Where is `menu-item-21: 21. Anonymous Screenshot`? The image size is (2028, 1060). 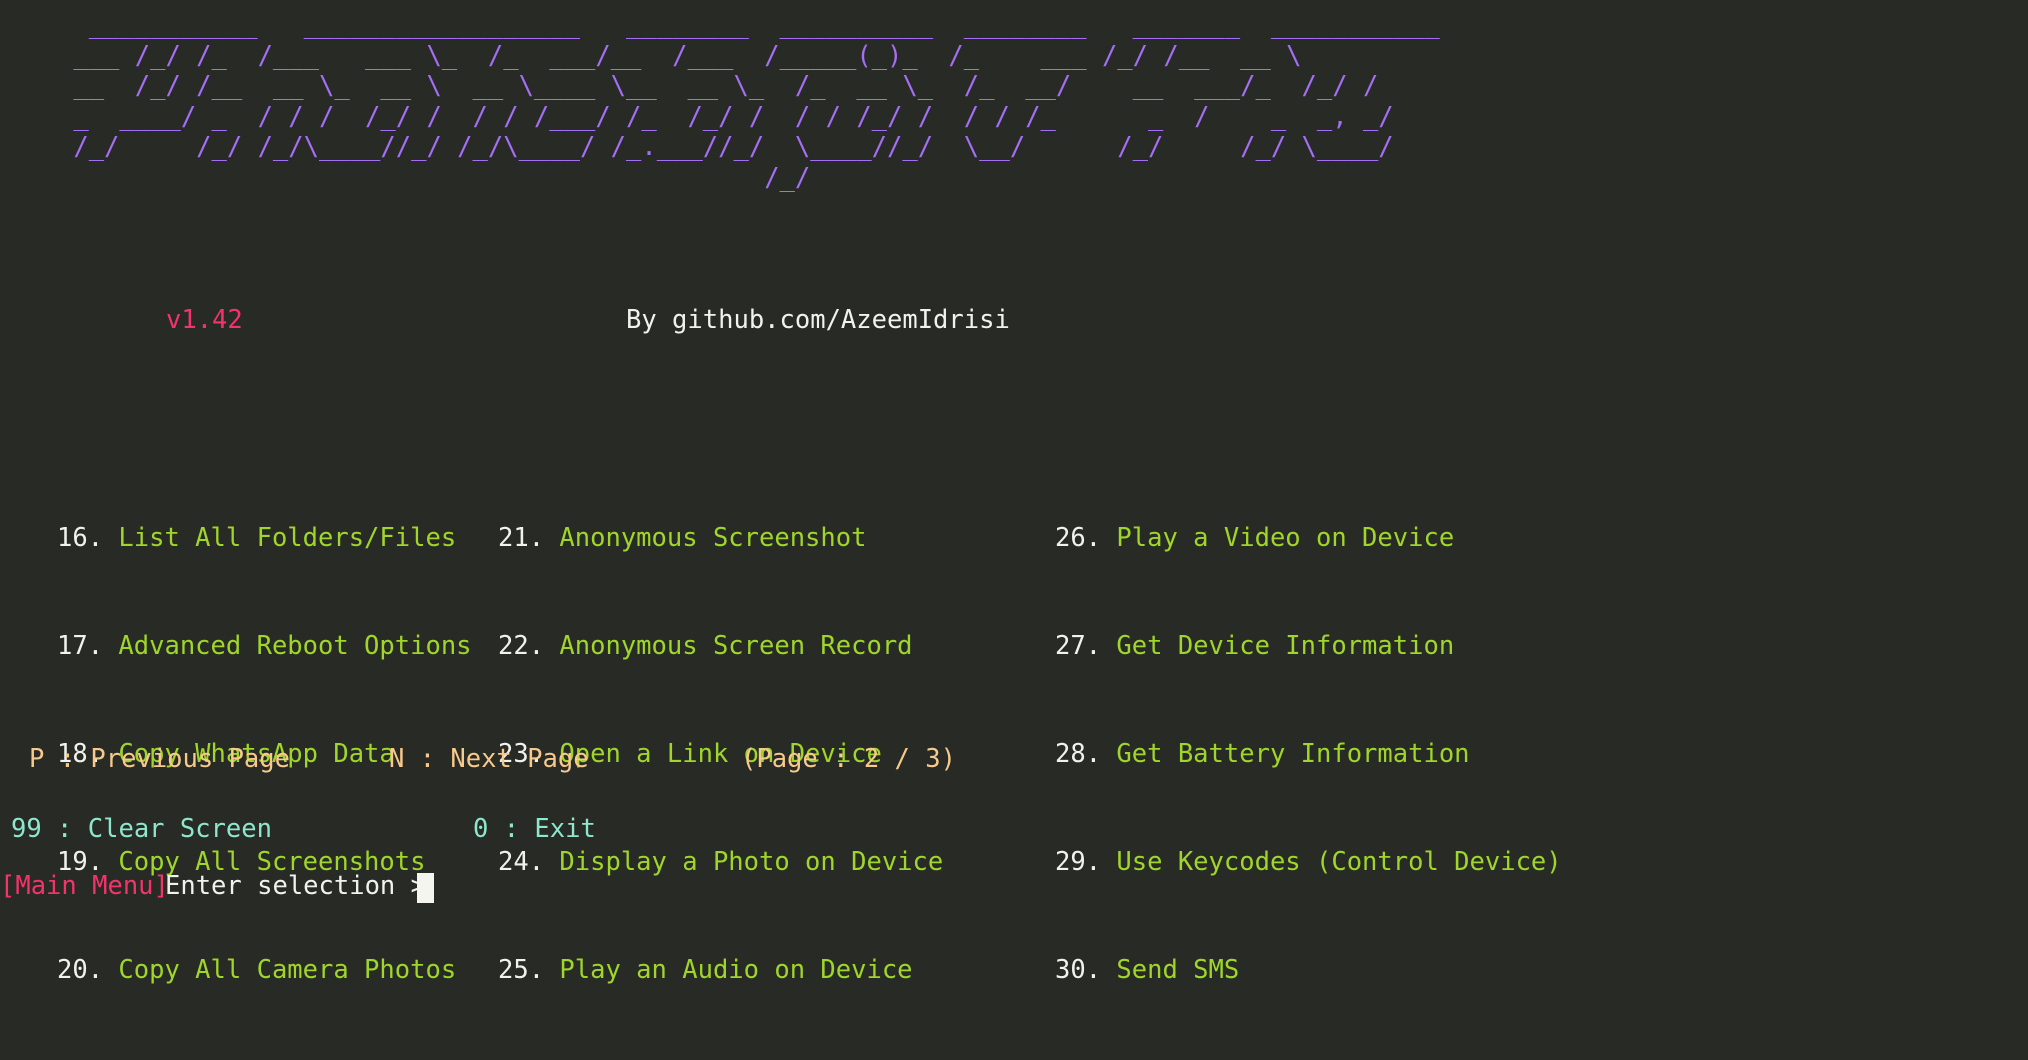
menu-item-21: 21. Anonymous Screenshot is located at coordinates (720, 538).